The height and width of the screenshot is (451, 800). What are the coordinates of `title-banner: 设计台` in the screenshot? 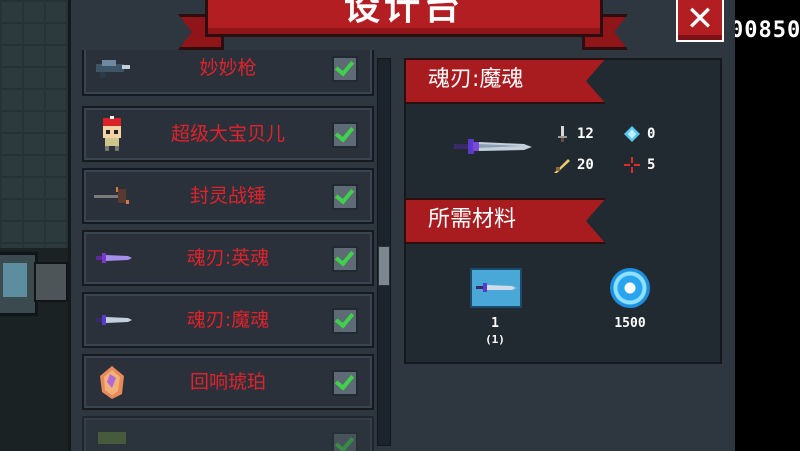 It's located at (404, 18).